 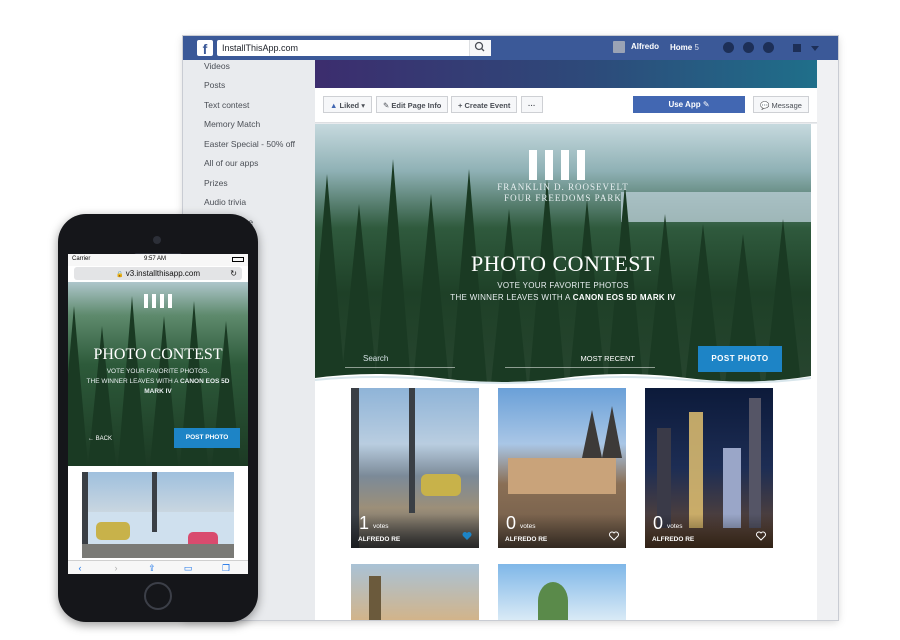 I want to click on home-button, so click(x=158, y=596).